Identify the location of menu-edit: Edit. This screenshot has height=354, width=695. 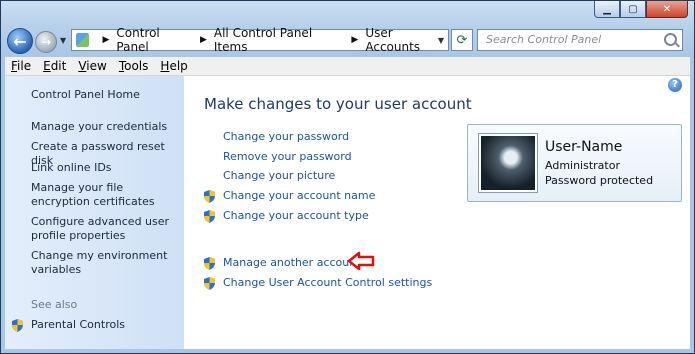
(54, 66).